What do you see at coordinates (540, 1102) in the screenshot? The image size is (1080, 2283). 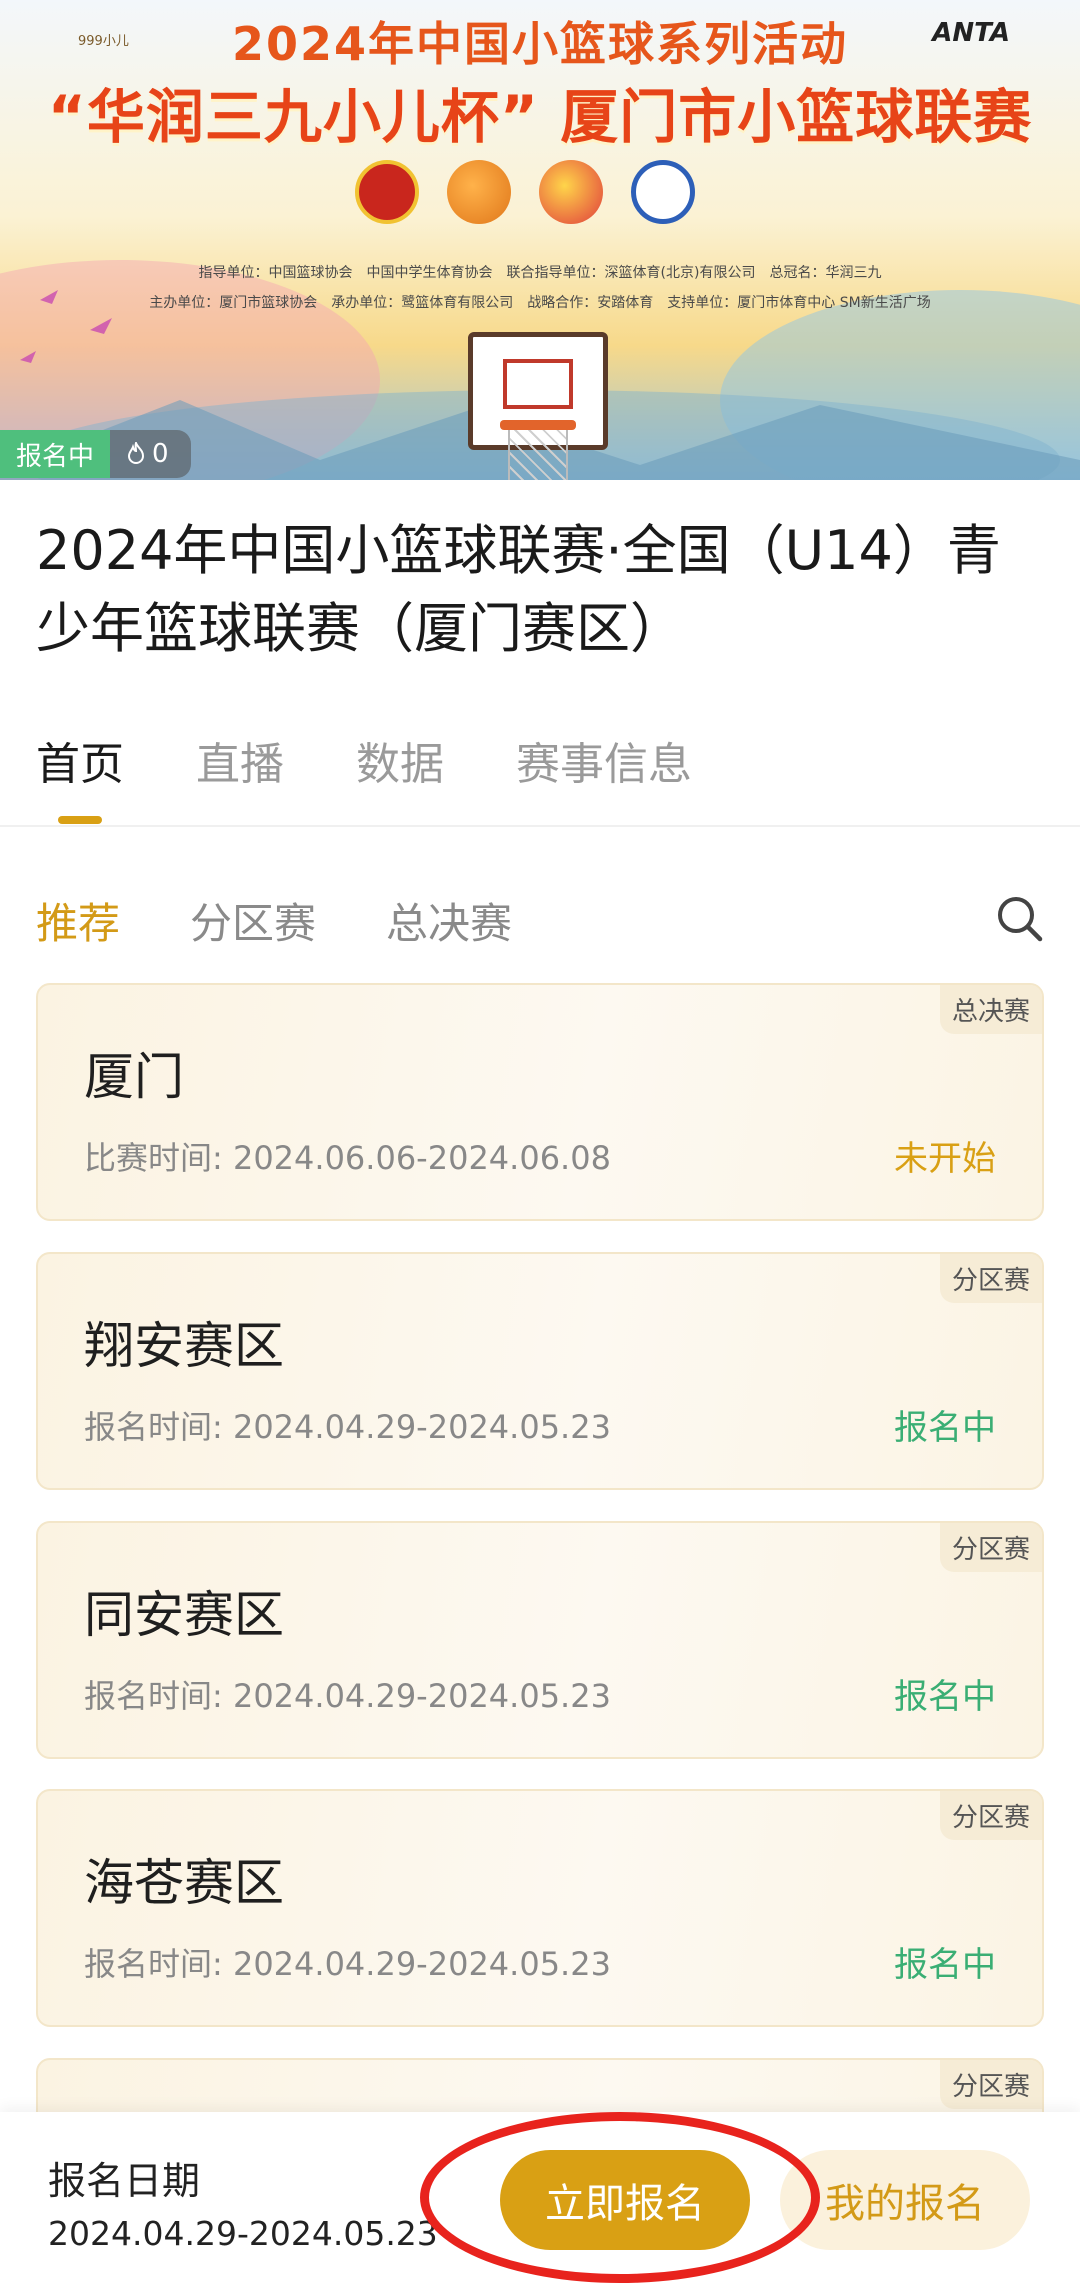 I see `competition-card-xiamen: 总决赛 厦门 比赛时间: 2024.06.06-2024.06.08 未开始` at bounding box center [540, 1102].